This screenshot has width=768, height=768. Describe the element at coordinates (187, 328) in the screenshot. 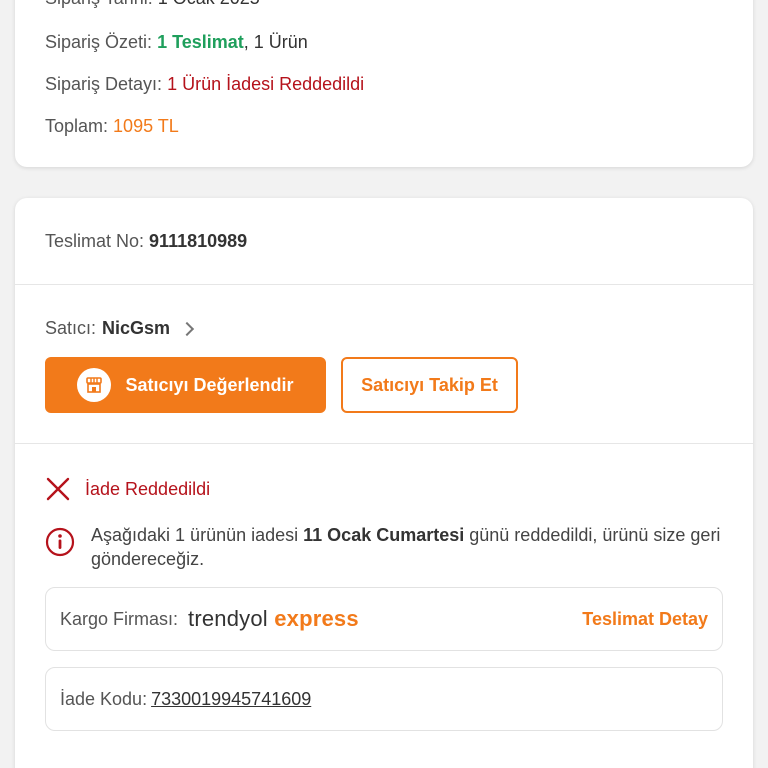

I see `chevron-right-icon` at that location.